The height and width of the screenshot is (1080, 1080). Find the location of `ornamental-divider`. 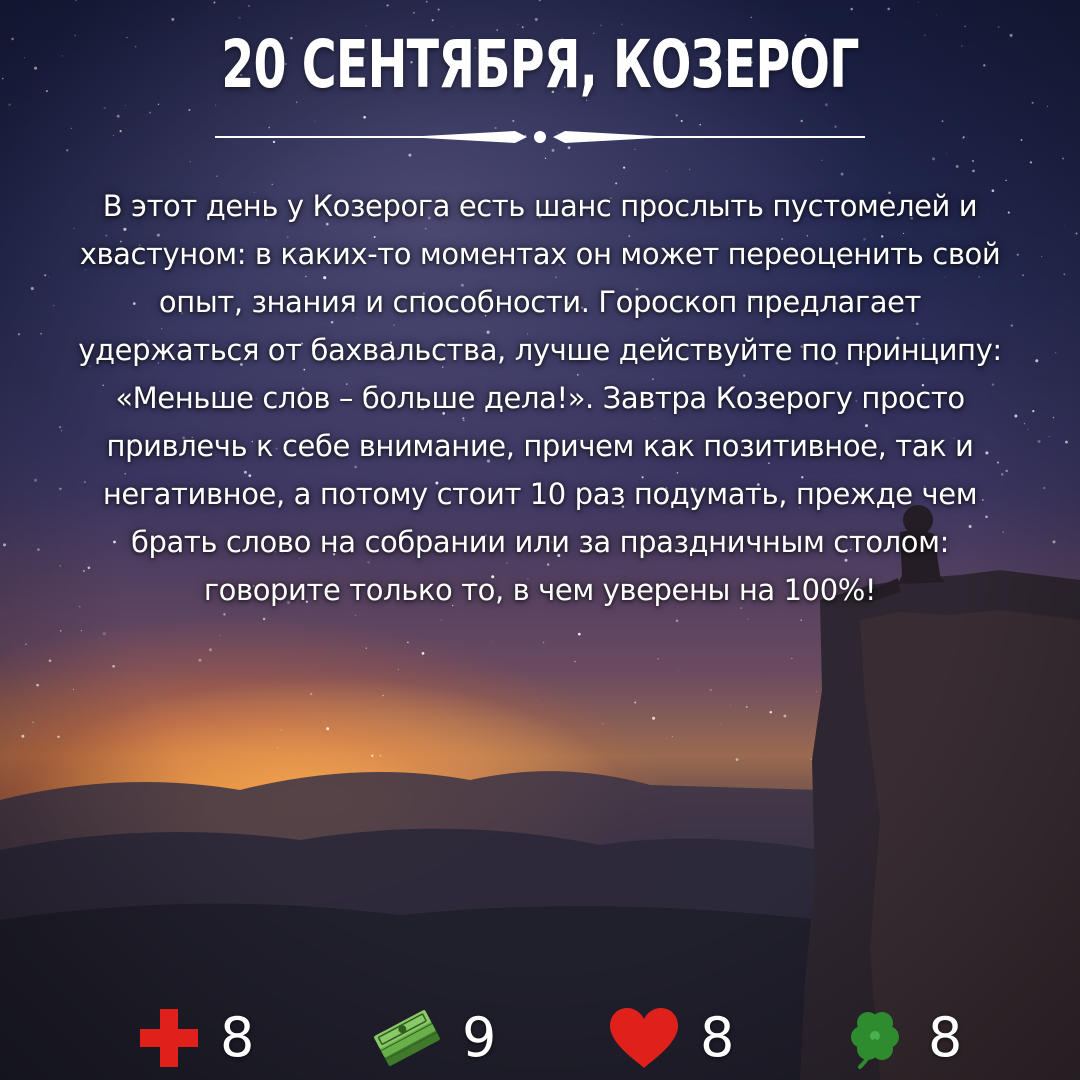

ornamental-divider is located at coordinates (540, 137).